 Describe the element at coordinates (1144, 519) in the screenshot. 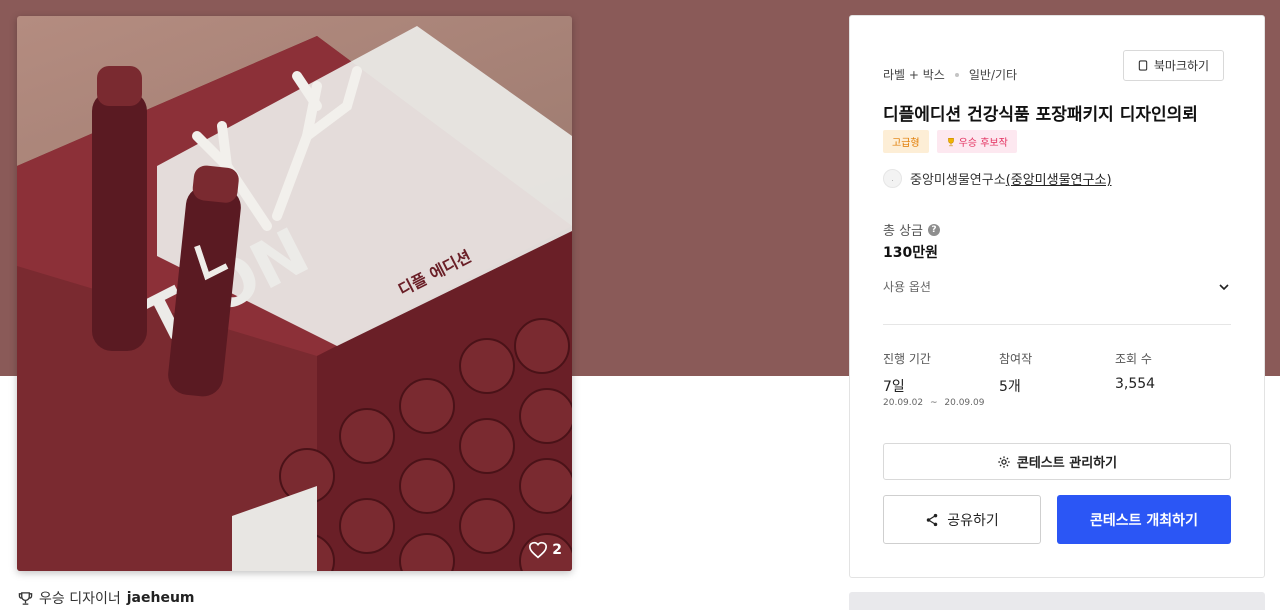

I see `host-contest-button: 콘테스트 개최하기` at that location.